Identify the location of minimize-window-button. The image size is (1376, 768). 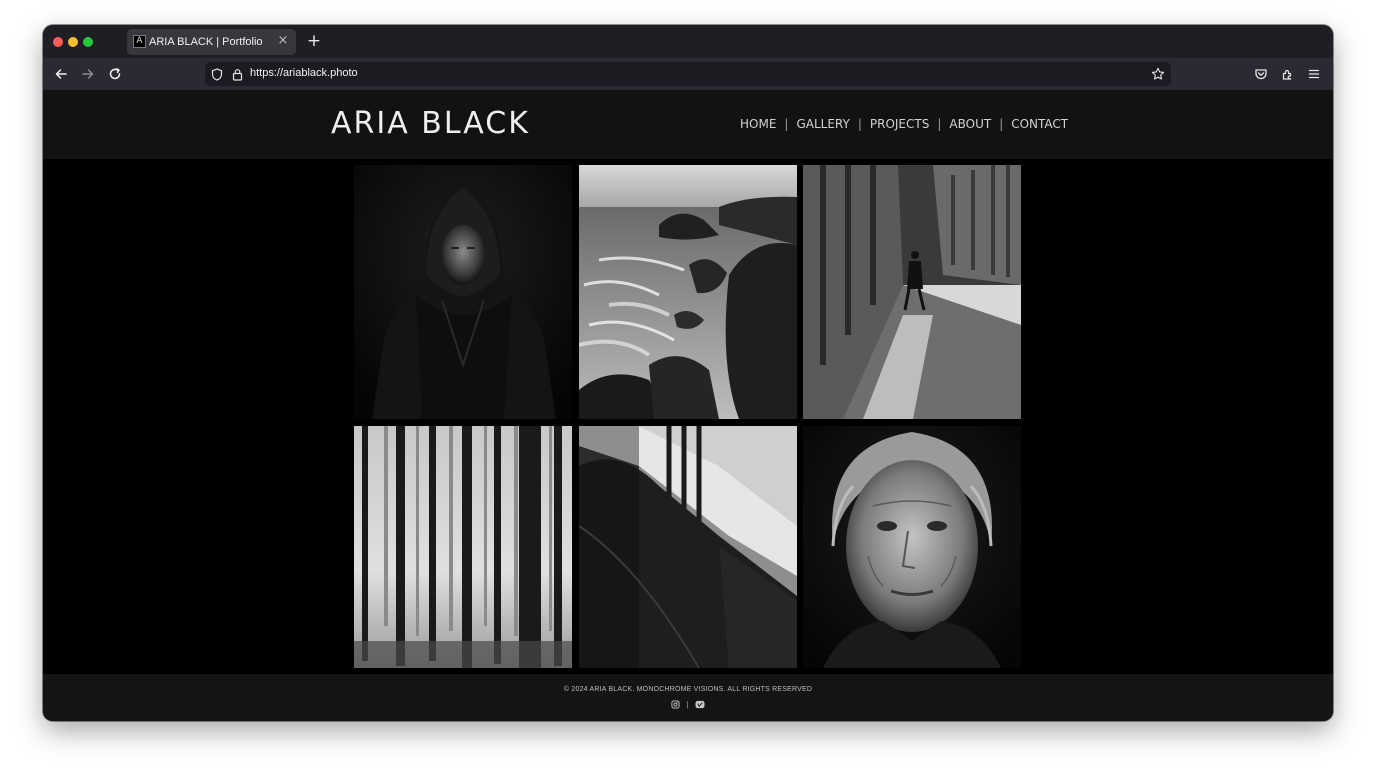
(73, 42).